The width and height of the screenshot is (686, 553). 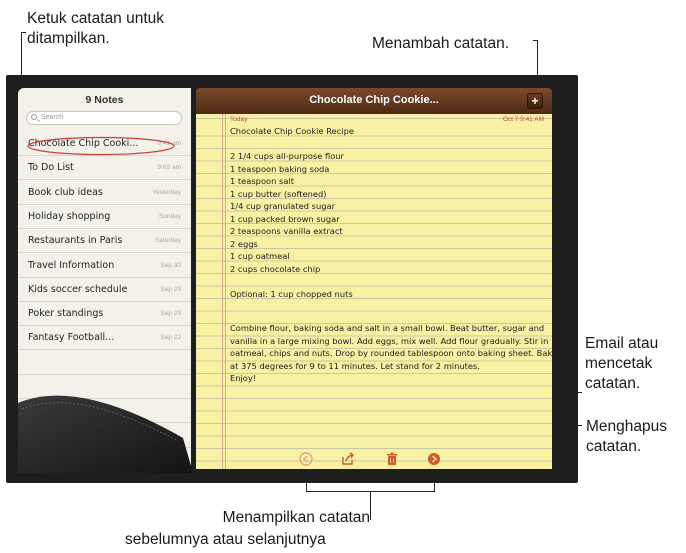 I want to click on note-text-line: 1 cup butter (softened), so click(x=278, y=193).